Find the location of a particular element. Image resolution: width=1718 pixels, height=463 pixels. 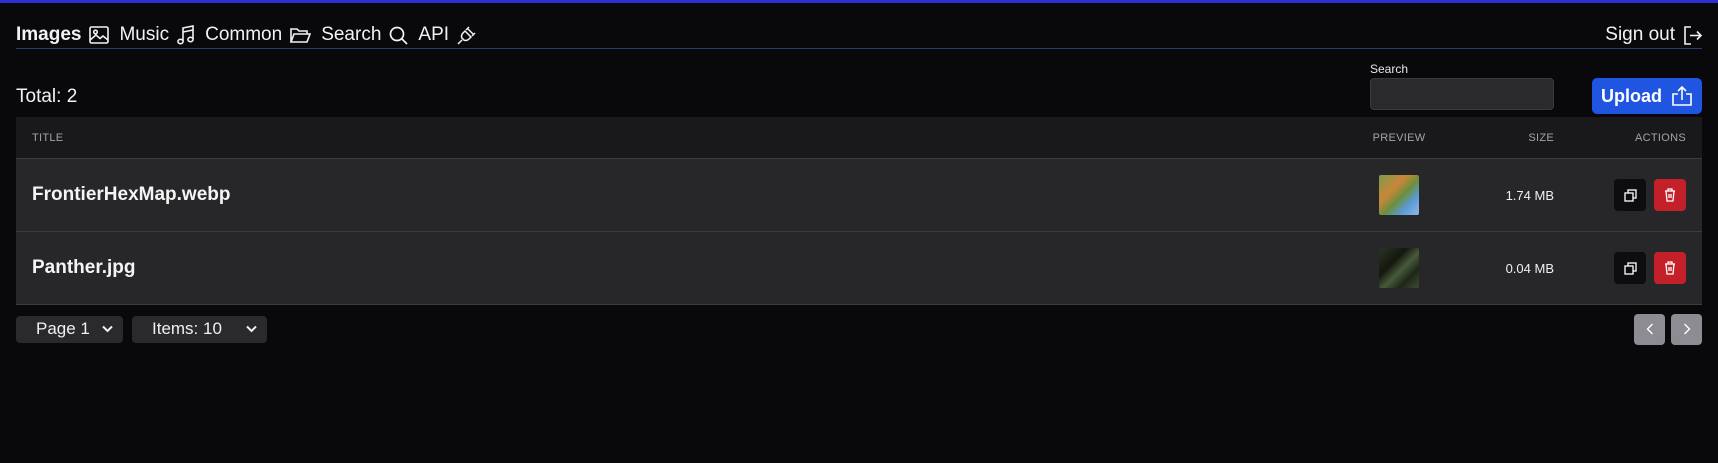

nav-item-label: Music is located at coordinates (144, 34).